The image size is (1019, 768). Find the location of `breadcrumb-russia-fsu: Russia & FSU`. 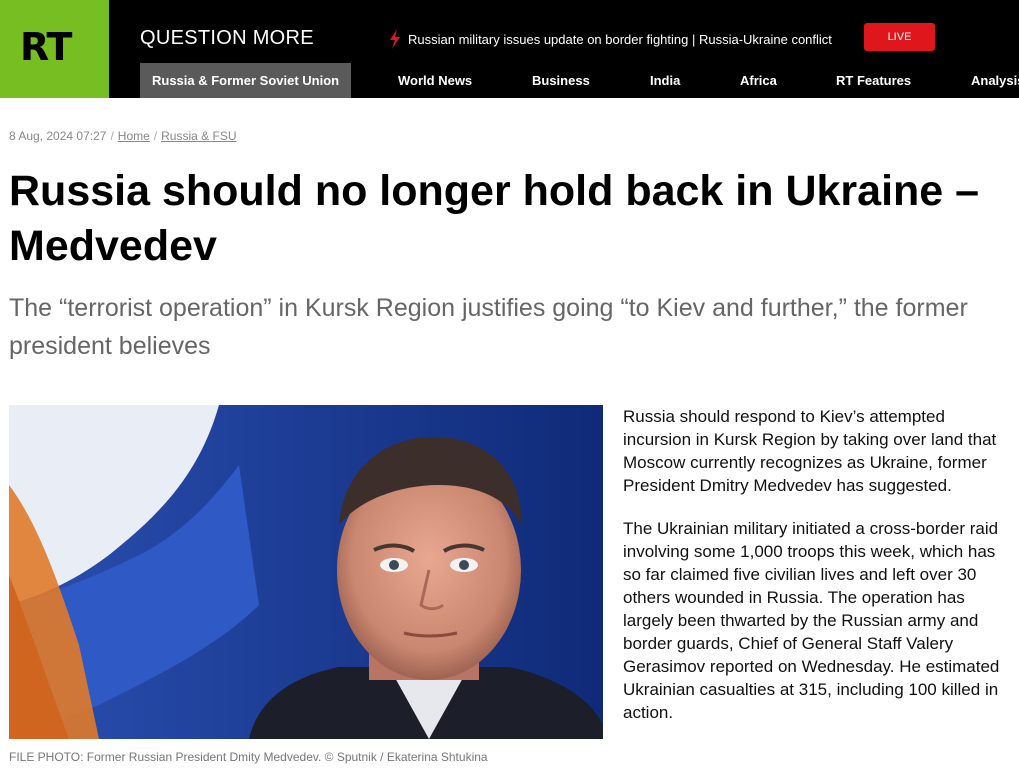

breadcrumb-russia-fsu: Russia & FSU is located at coordinates (198, 136).